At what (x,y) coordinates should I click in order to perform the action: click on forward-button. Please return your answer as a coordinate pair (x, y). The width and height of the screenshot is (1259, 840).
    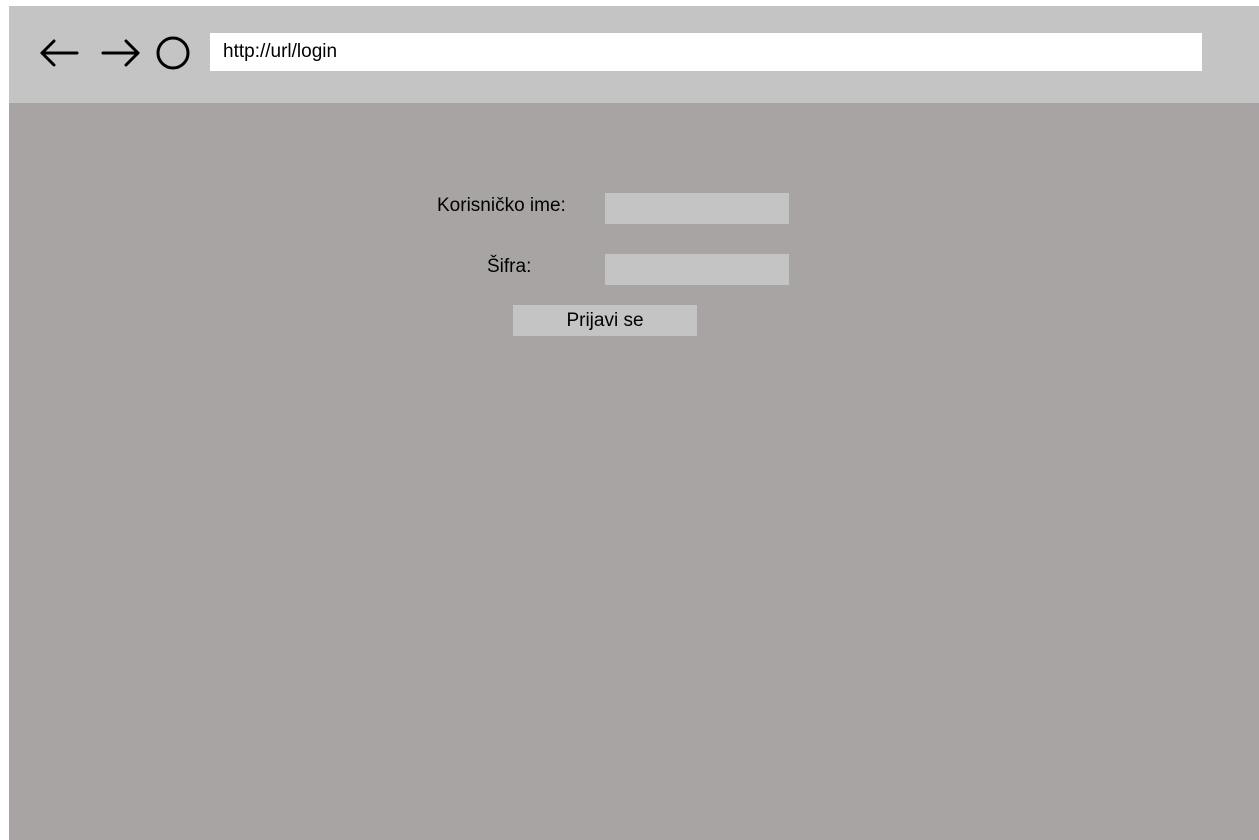
    Looking at the image, I should click on (121, 53).